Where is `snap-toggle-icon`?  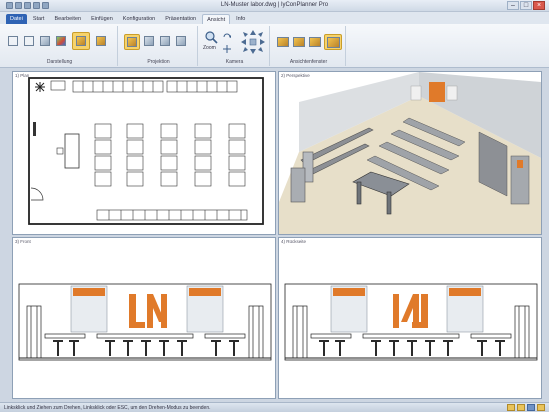 snap-toggle-icon is located at coordinates (521, 407).